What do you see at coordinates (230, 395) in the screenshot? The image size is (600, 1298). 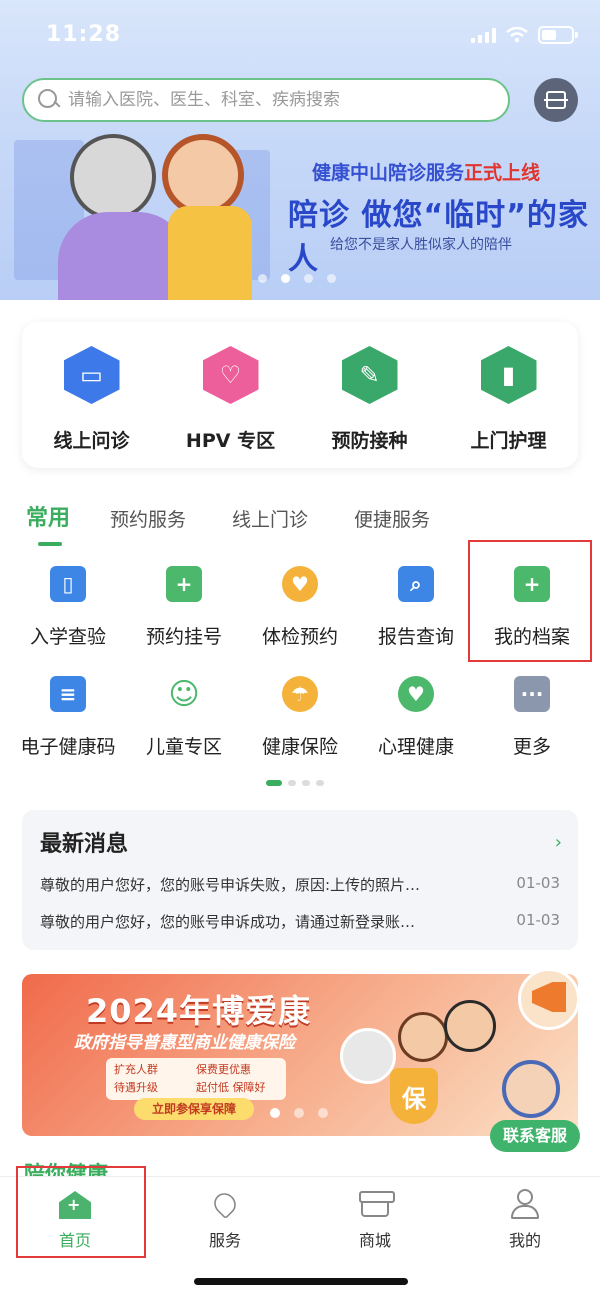 I see `quick-entry-hpv: ♡ HPV 专区` at bounding box center [230, 395].